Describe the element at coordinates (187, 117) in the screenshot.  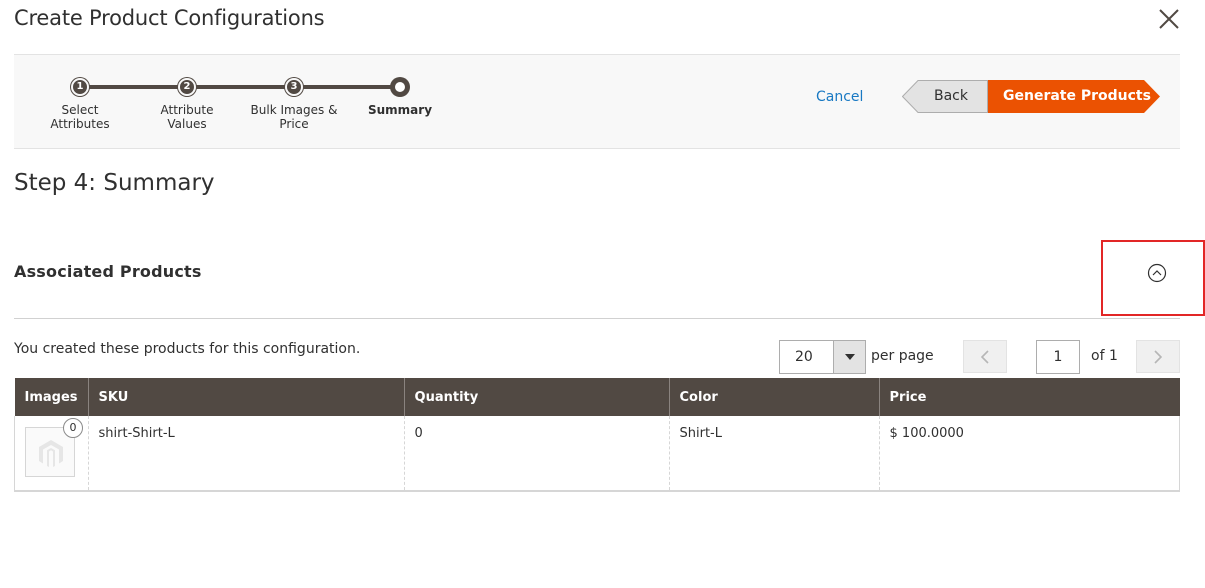
I see `step-label: Attribute Values` at that location.